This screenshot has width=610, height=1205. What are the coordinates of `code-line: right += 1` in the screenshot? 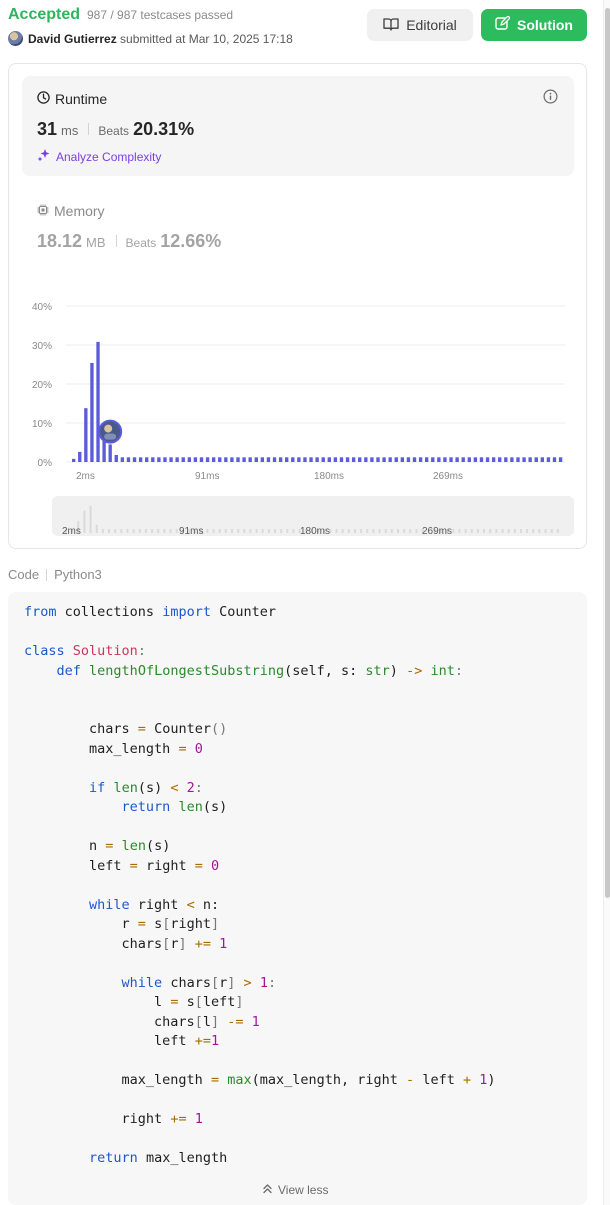 It's located at (260, 1120).